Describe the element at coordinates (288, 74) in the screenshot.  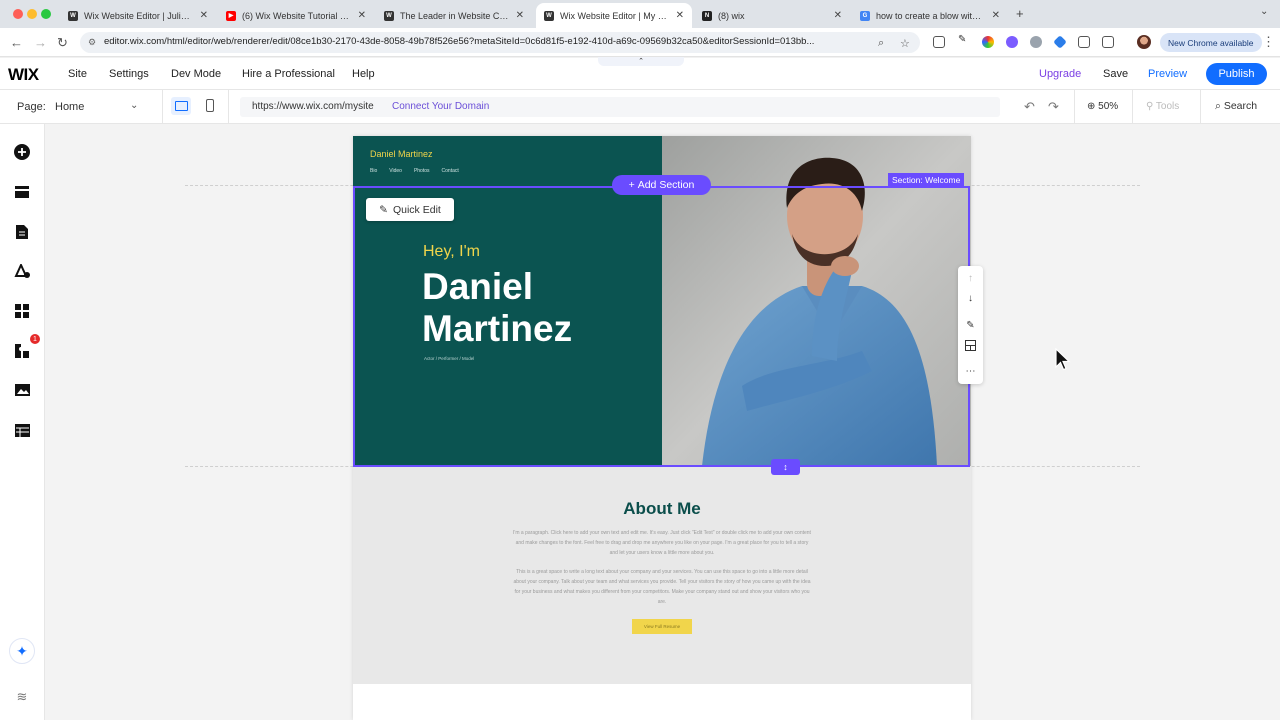
I see `menu-hire-a-professional: Hire a Professional` at that location.